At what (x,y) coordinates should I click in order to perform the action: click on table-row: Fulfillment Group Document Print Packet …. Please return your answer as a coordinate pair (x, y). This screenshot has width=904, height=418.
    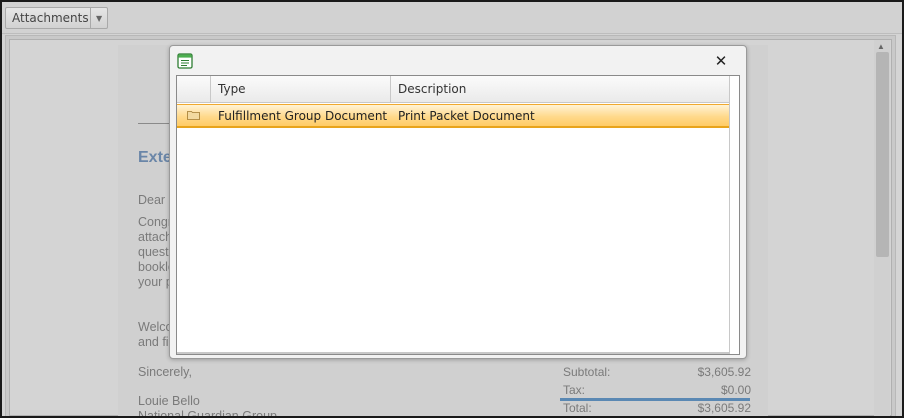
    Looking at the image, I should click on (453, 116).